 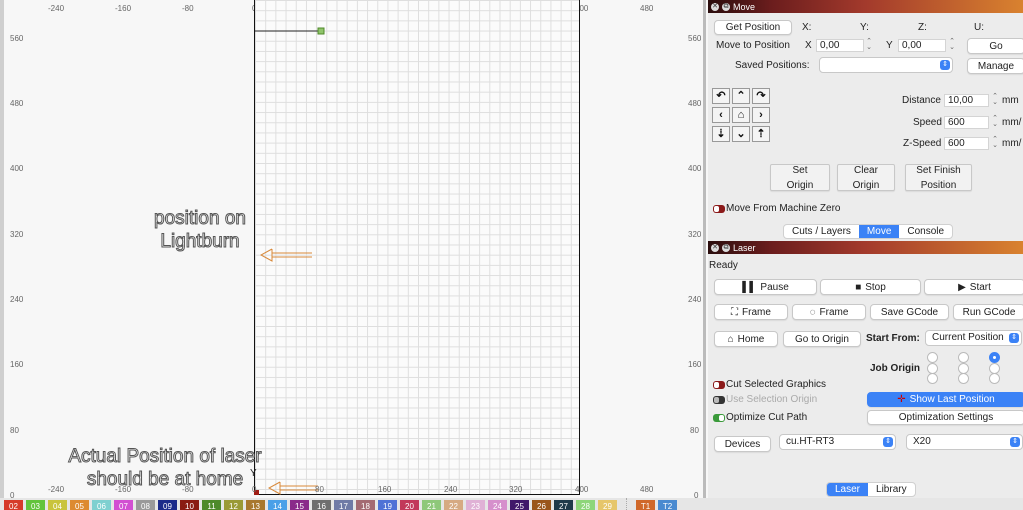 I want to click on optimization-settings-button: Optimization Settings, so click(x=945, y=417).